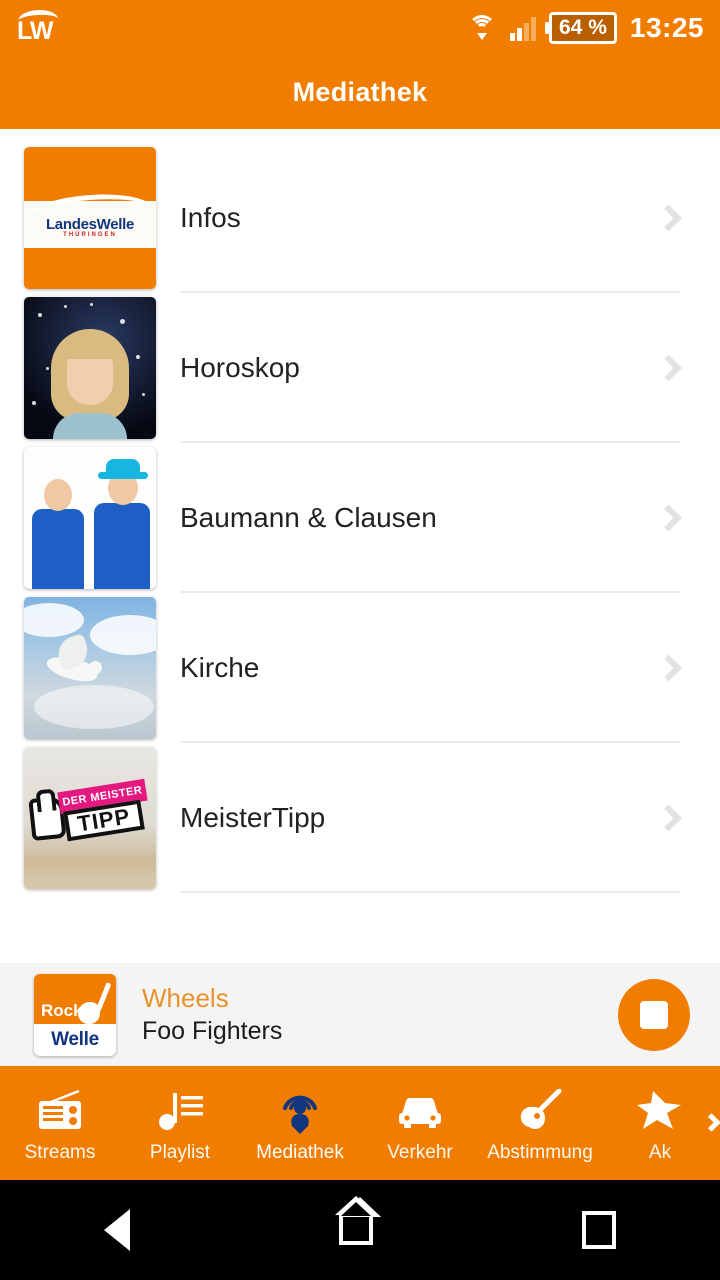  I want to click on baumann-clausen-thumbnail, so click(90, 518).